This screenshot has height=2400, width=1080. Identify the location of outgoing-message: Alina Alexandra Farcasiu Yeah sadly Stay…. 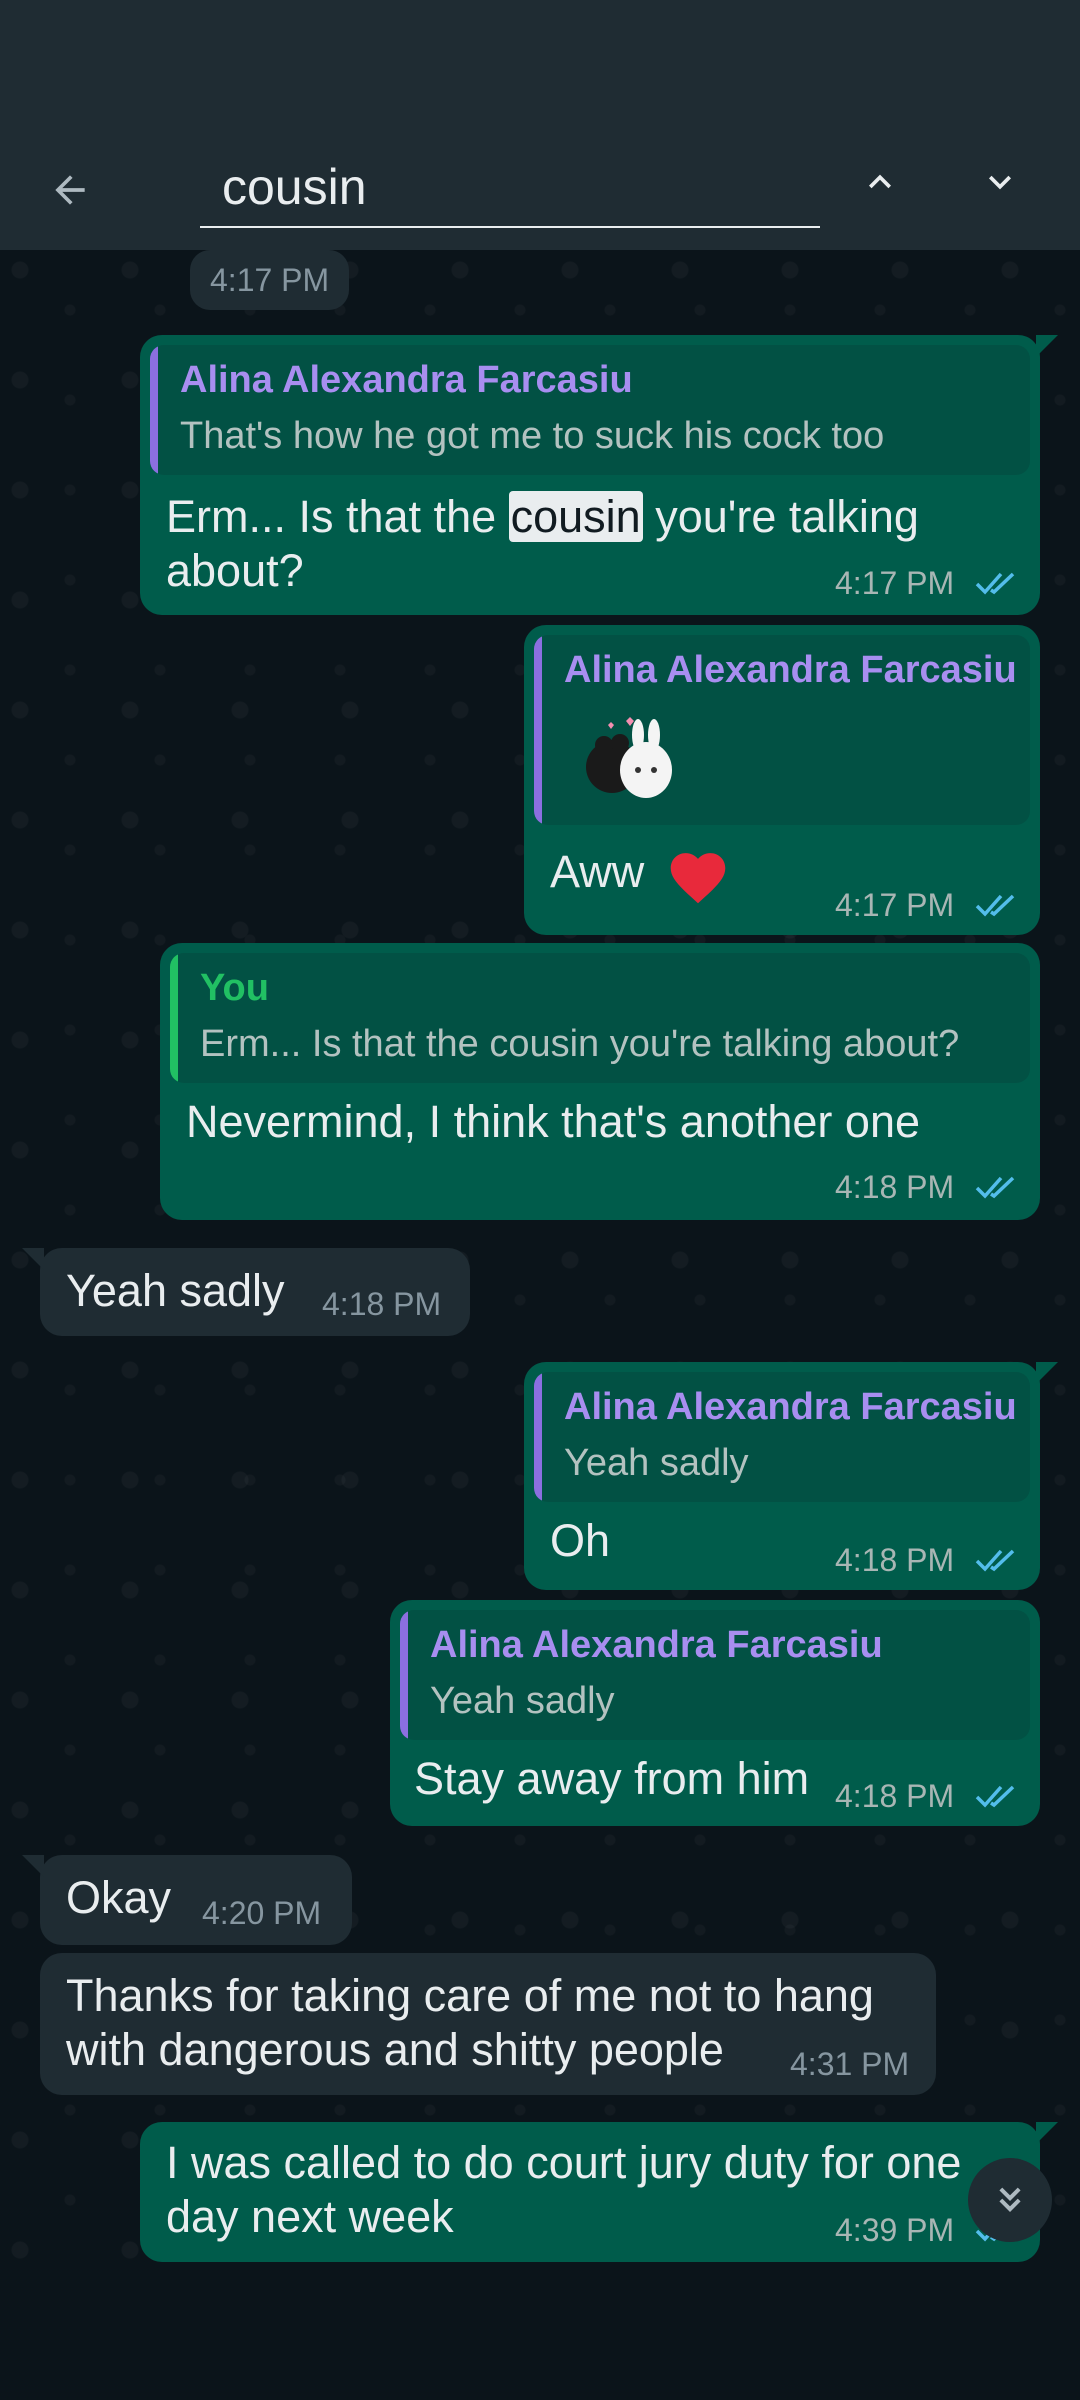
(715, 1713).